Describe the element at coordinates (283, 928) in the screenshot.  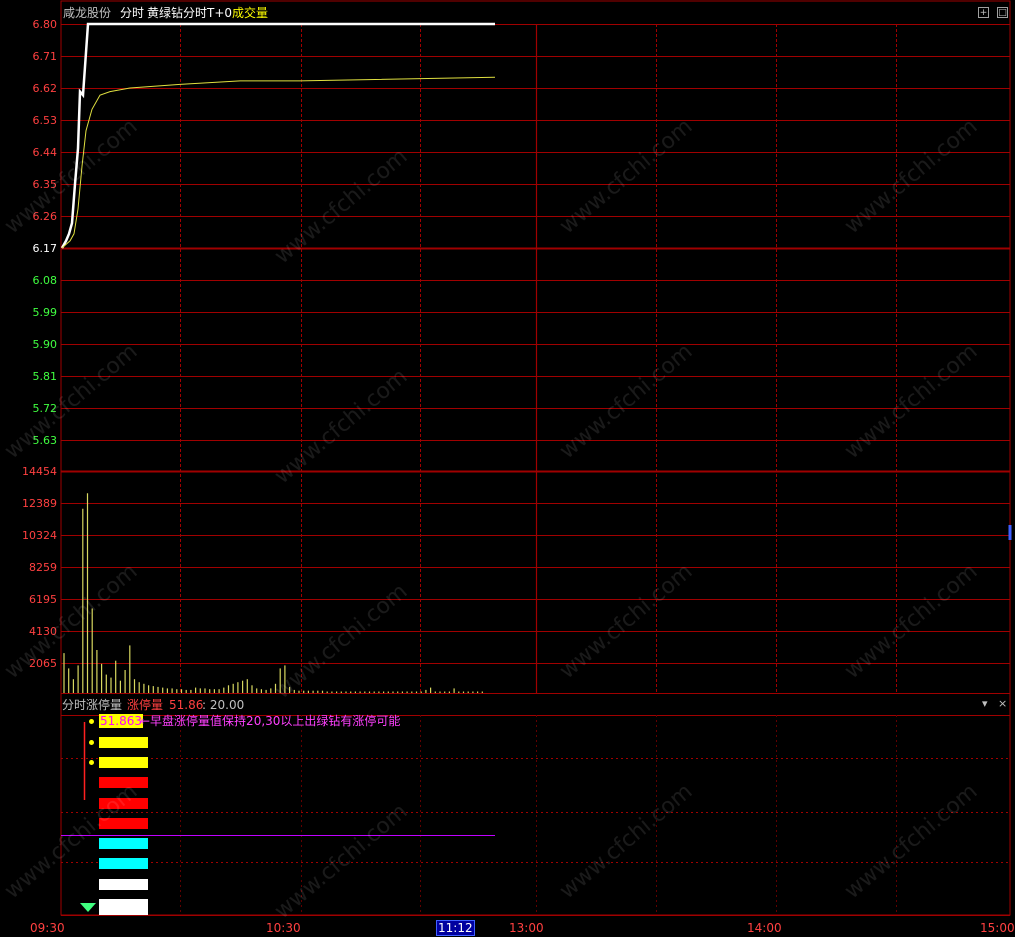
I see `time-label-1030: 10:30` at that location.